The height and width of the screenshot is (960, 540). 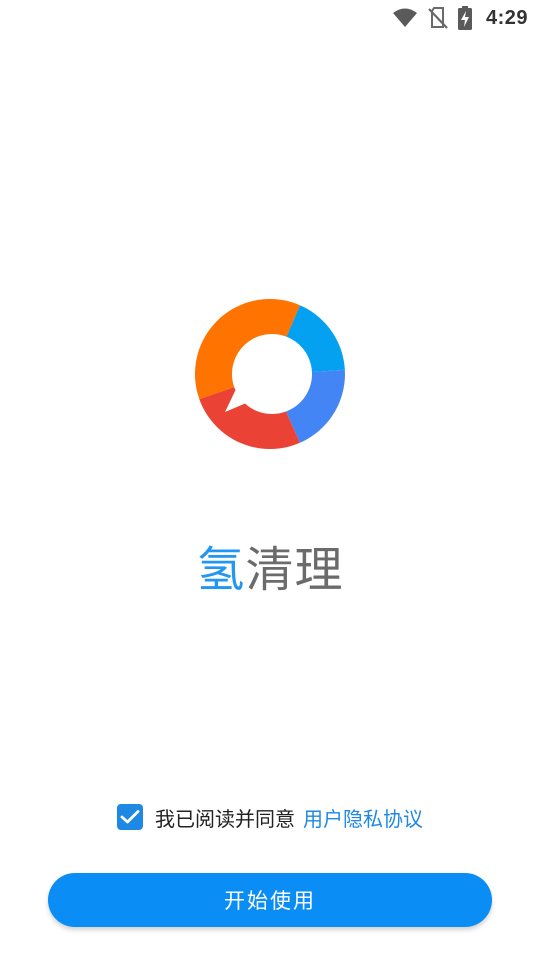 I want to click on status-time: 4:29, so click(x=506, y=17).